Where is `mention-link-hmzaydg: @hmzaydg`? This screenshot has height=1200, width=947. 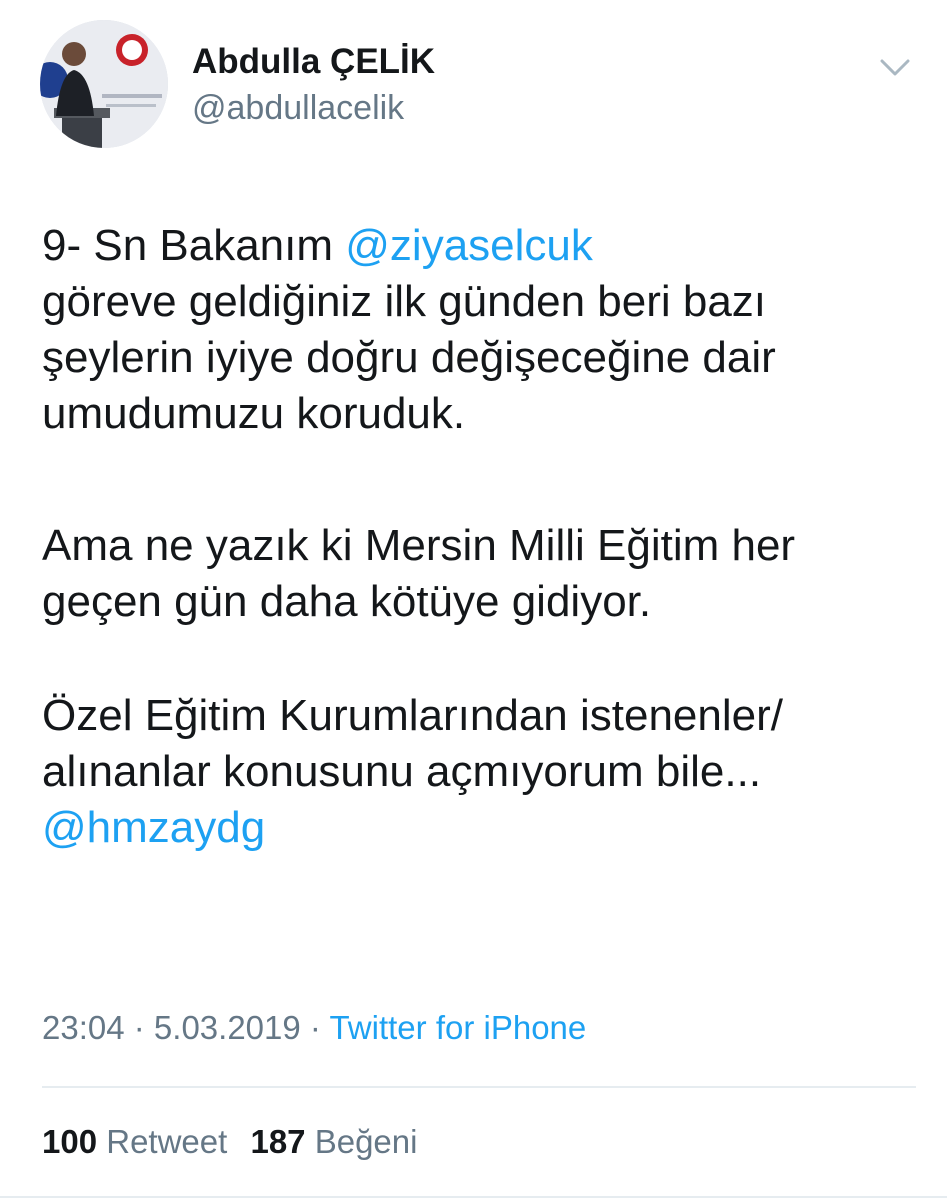 mention-link-hmzaydg: @hmzaydg is located at coordinates (153, 827).